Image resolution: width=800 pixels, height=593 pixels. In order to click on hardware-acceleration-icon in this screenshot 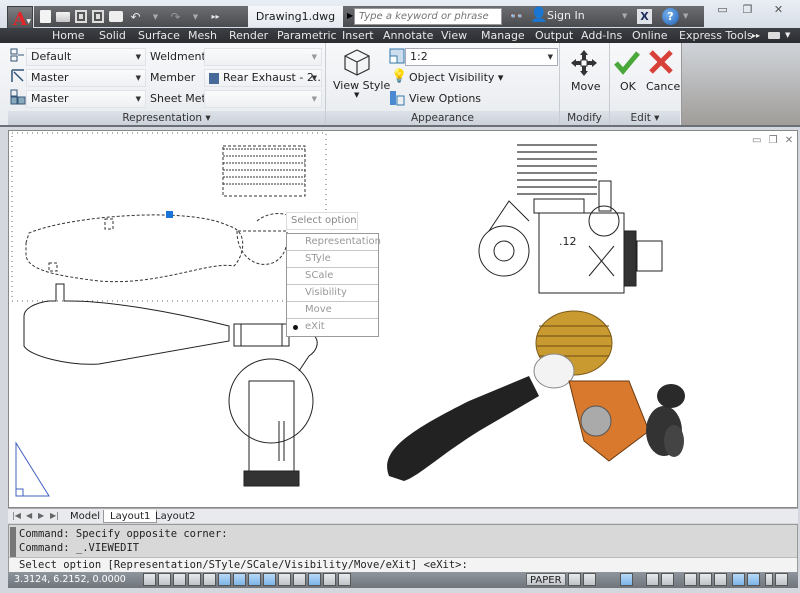, I will do `click(720, 579)`.